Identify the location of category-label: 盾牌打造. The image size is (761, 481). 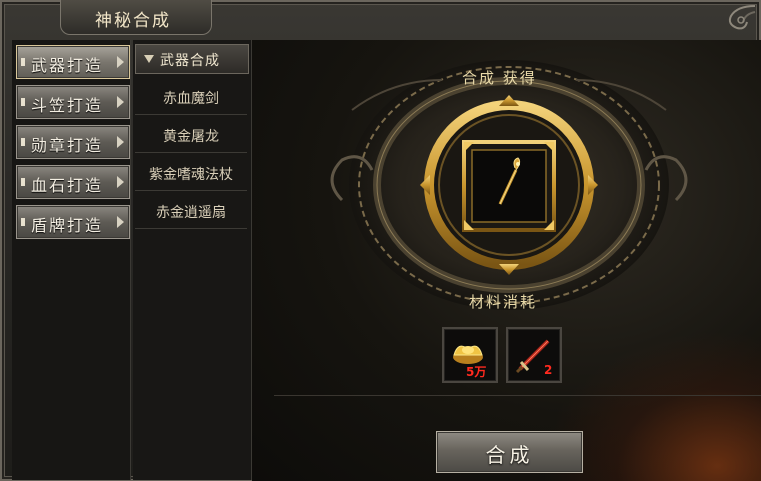
(67, 225).